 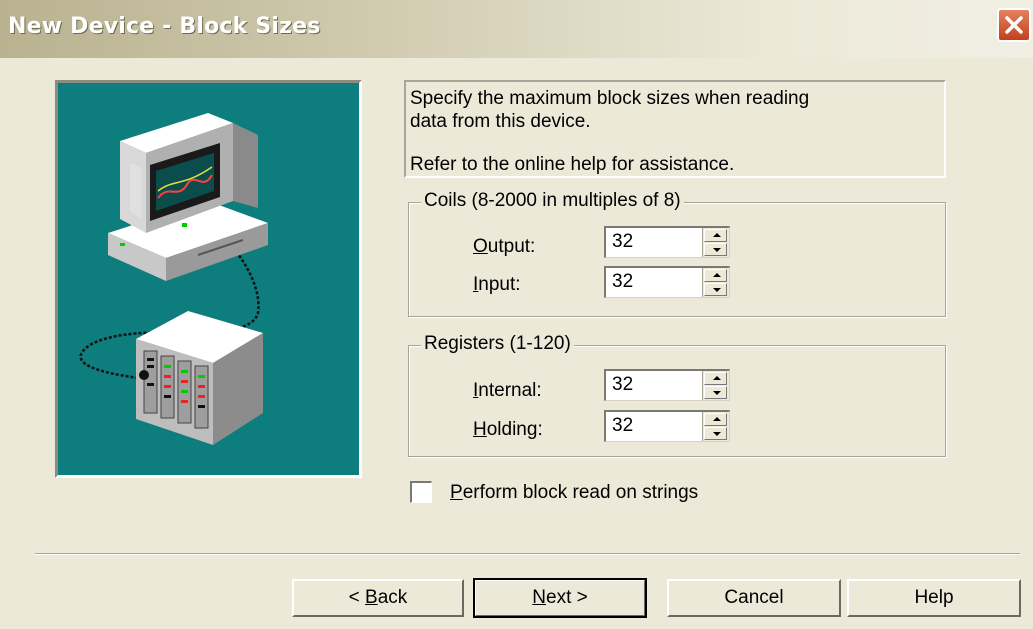 What do you see at coordinates (667, 385) in the screenshot?
I see `internal-spinner: 32` at bounding box center [667, 385].